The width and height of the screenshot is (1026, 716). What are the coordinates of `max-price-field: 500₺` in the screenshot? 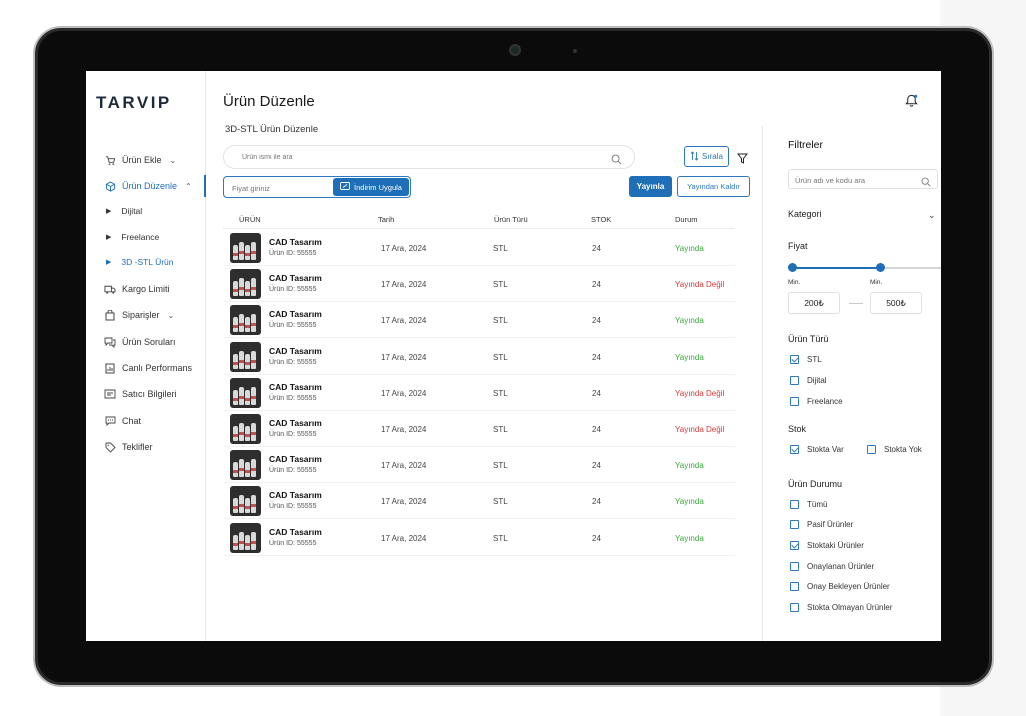 It's located at (896, 303).